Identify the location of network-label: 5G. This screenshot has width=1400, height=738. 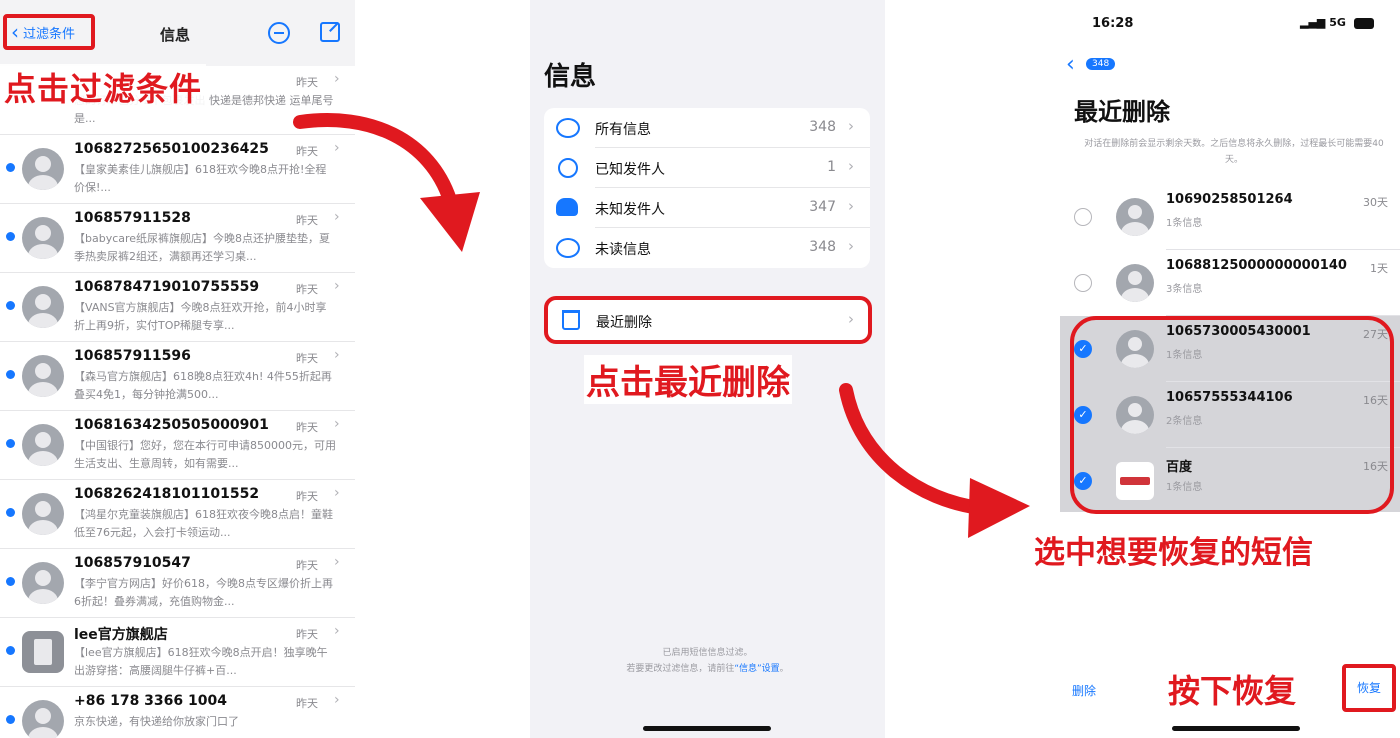
(1337, 22).